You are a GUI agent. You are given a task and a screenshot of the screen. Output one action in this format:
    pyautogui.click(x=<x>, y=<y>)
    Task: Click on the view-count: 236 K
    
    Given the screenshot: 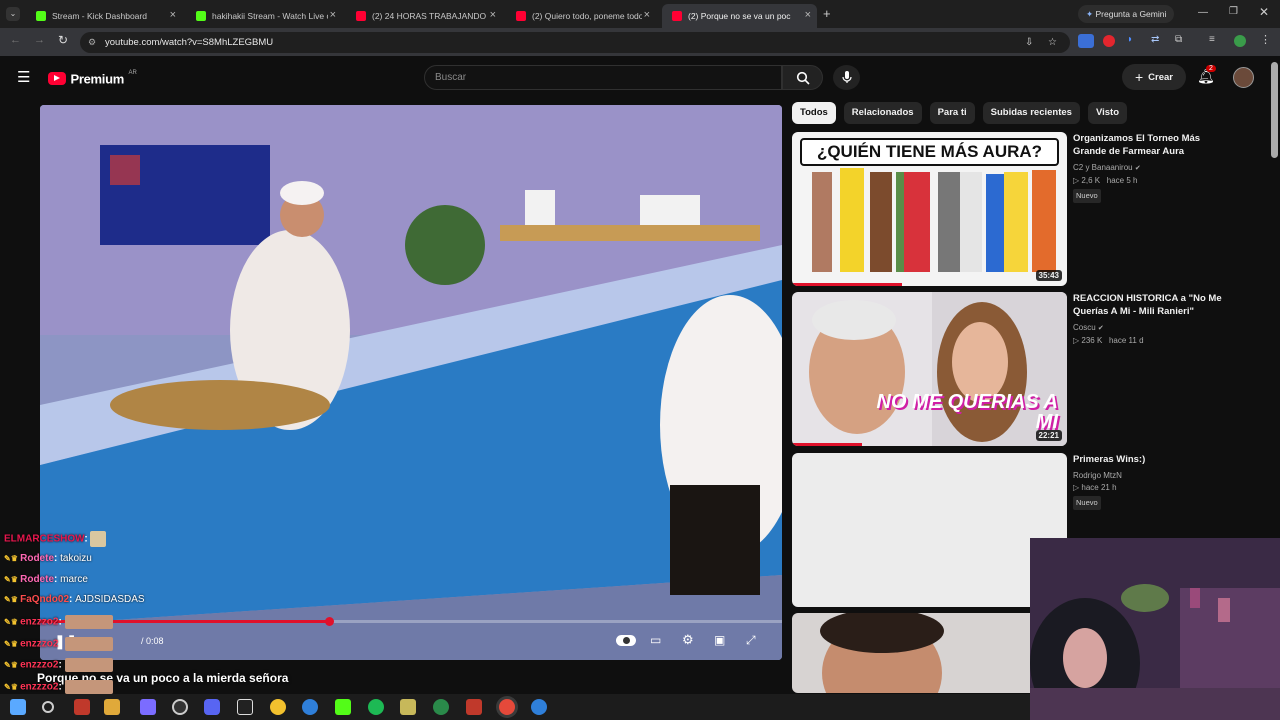 What is the action you would take?
    pyautogui.click(x=1092, y=340)
    